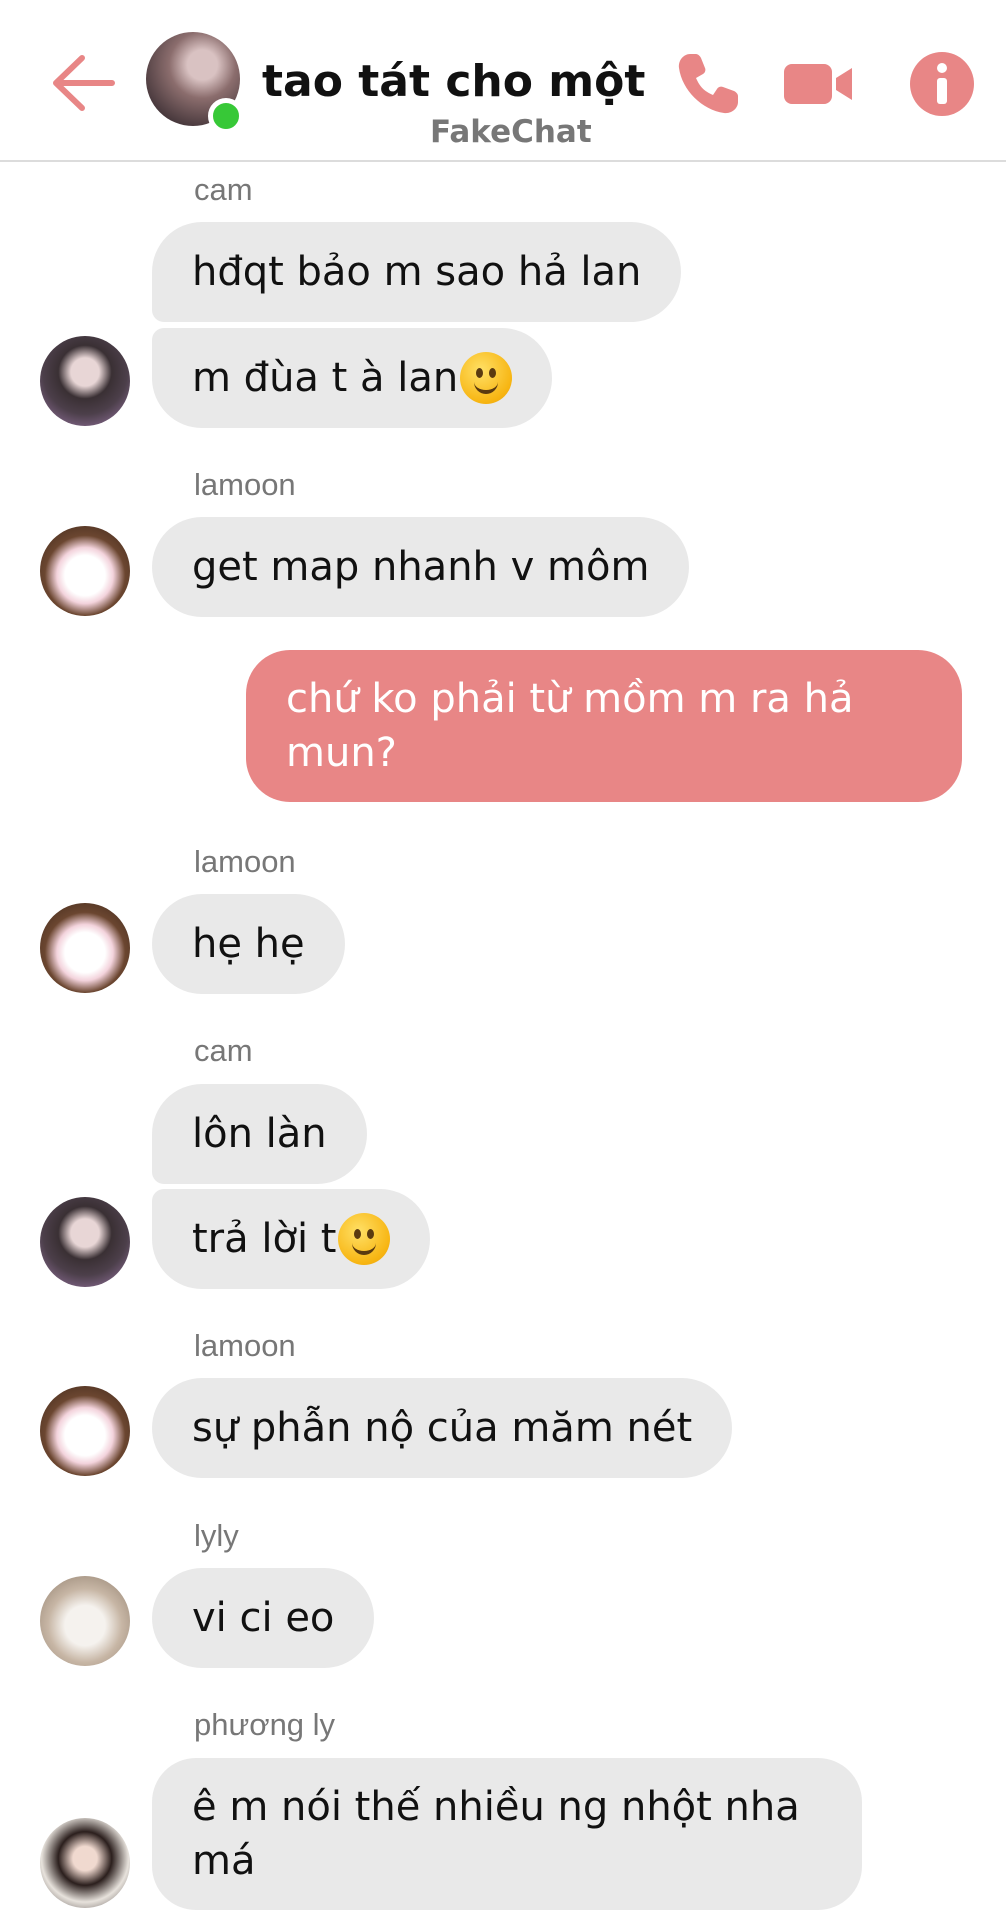 The height and width of the screenshot is (1920, 1006). Describe the element at coordinates (265, 1724) in the screenshot. I see `sender-name: phương ly` at that location.